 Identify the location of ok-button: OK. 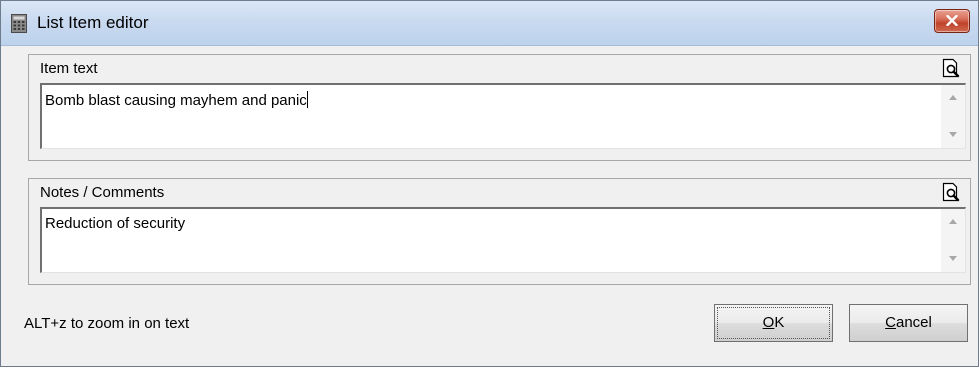
(773, 323).